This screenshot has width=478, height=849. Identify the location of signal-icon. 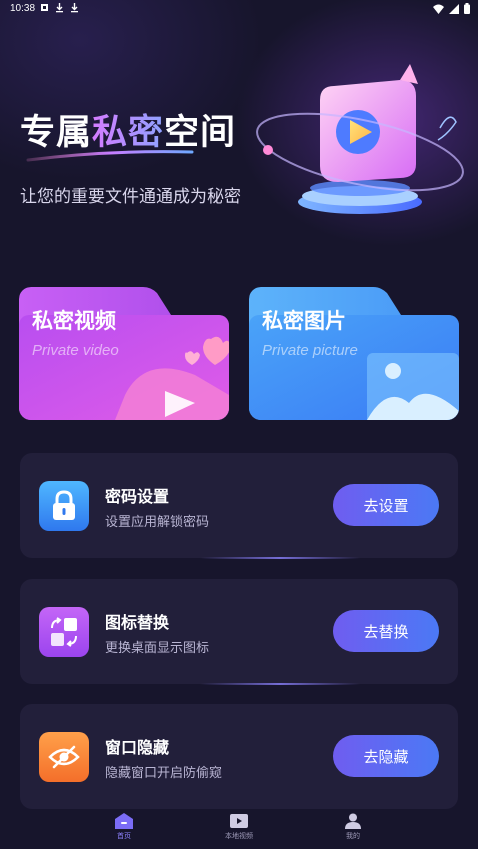
(454, 8).